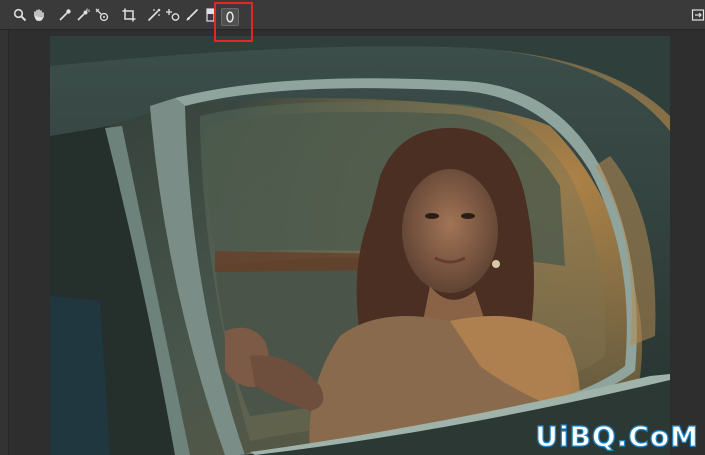 Image resolution: width=705 pixels, height=455 pixels. What do you see at coordinates (4, 242) in the screenshot?
I see `left-panel-strip` at bounding box center [4, 242].